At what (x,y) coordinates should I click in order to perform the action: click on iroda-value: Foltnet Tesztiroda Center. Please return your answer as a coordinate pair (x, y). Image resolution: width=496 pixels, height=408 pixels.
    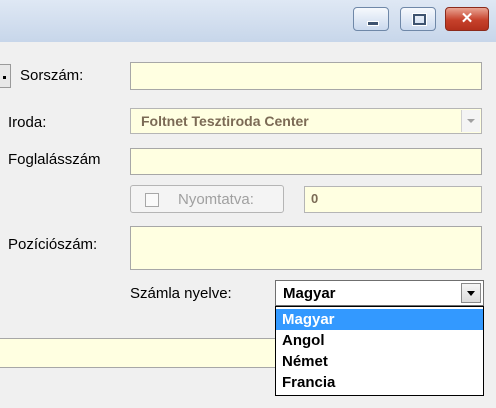
    Looking at the image, I should click on (225, 121).